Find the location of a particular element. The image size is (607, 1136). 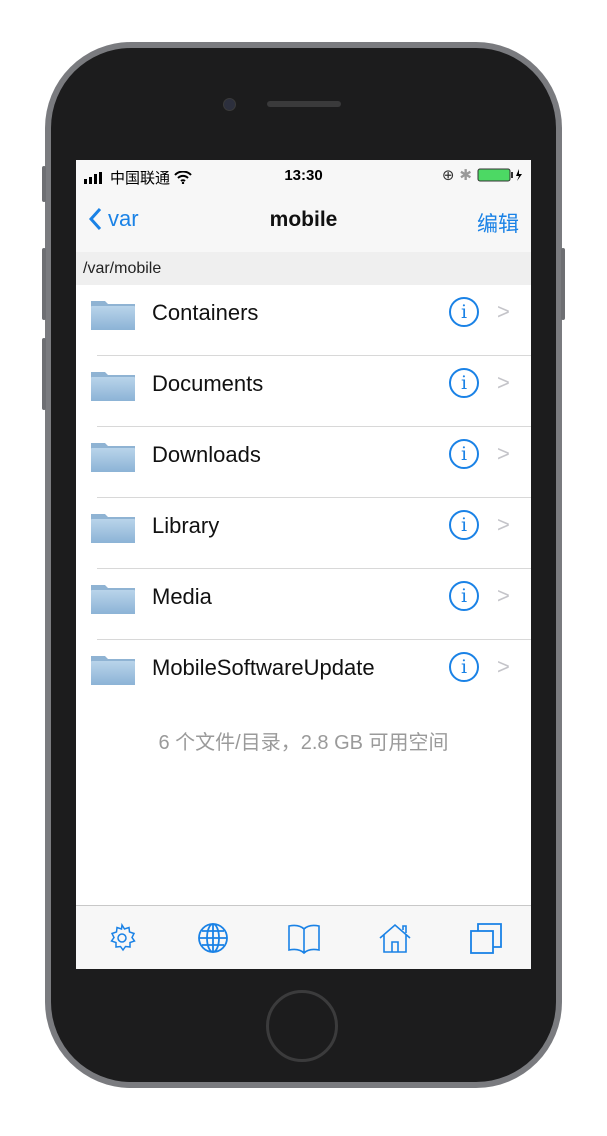

volume-down-button is located at coordinates (44, 374).